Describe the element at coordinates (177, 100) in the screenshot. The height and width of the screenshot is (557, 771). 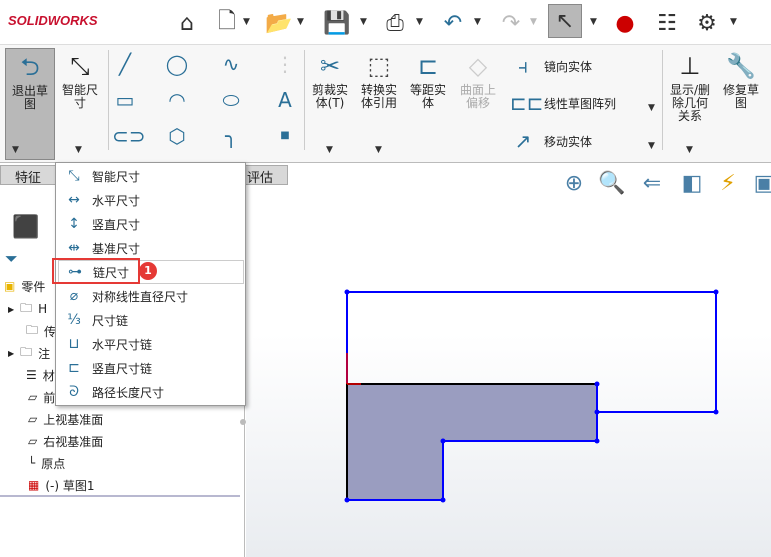
I see `arc-icon: ◠` at that location.